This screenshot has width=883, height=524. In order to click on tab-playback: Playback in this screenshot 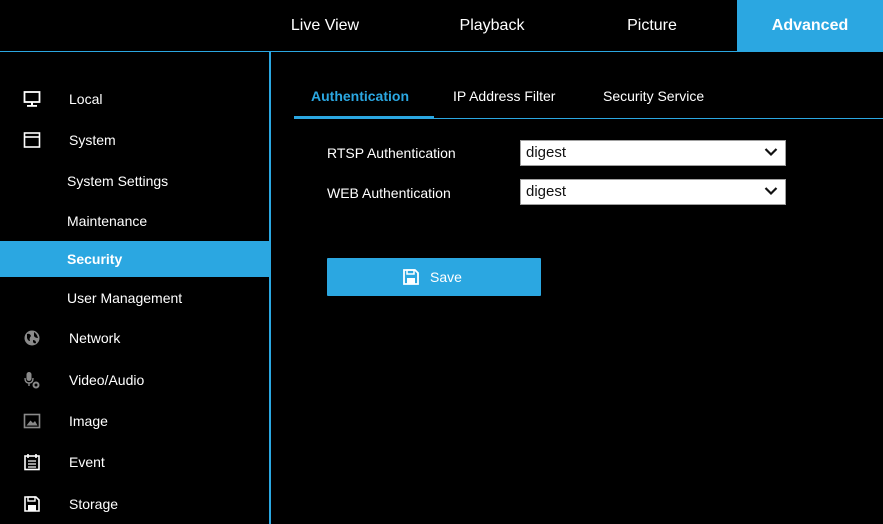, I will do `click(492, 25)`.